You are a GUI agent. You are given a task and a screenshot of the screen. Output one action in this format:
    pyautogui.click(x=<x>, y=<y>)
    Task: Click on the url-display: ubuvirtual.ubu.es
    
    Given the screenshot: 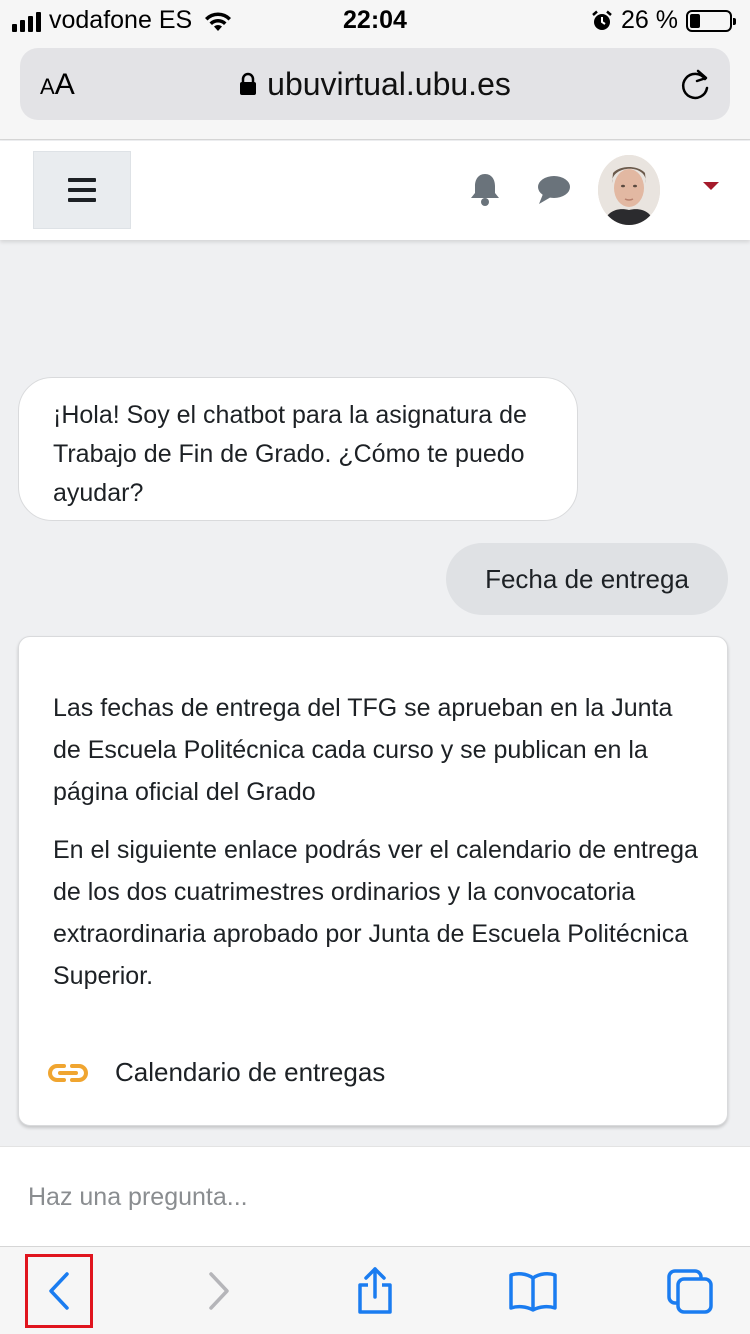 What is the action you would take?
    pyautogui.click(x=375, y=84)
    